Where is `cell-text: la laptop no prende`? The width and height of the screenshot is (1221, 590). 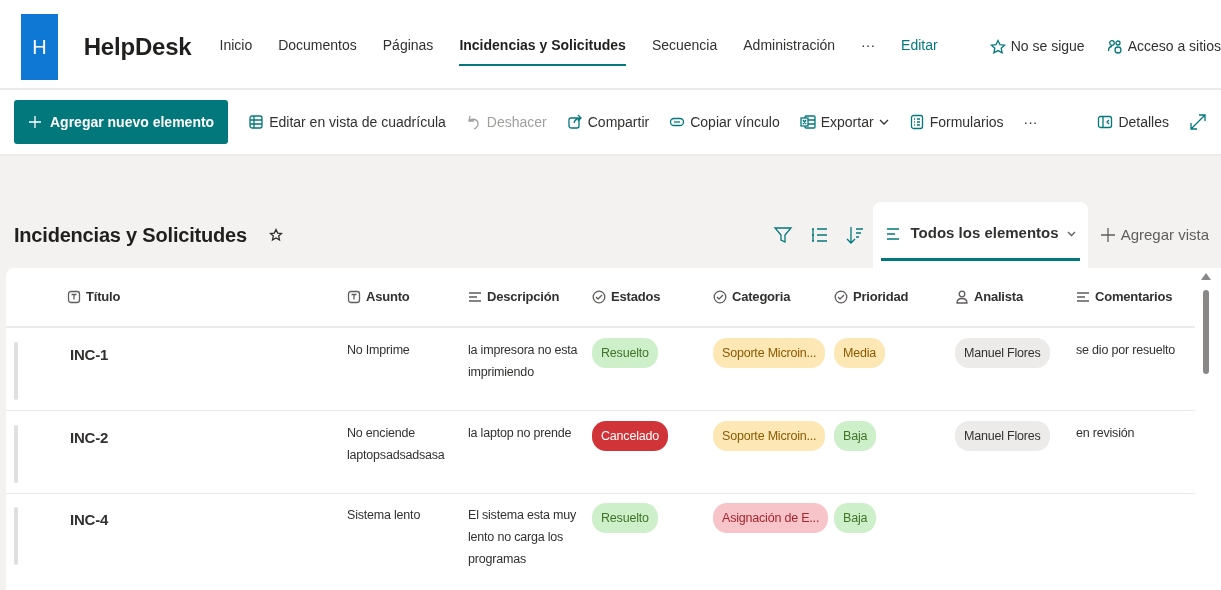
cell-text: la laptop no prende is located at coordinates (520, 432).